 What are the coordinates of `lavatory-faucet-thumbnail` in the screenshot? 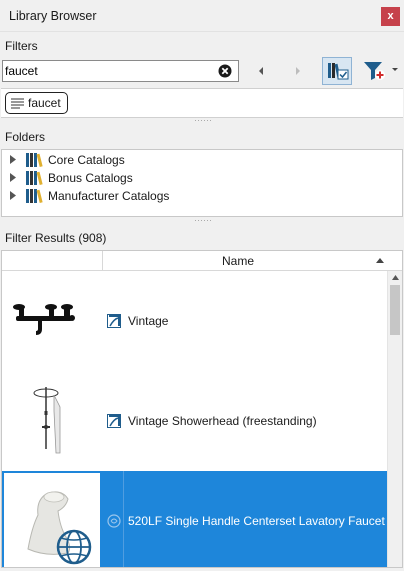 It's located at (59, 528).